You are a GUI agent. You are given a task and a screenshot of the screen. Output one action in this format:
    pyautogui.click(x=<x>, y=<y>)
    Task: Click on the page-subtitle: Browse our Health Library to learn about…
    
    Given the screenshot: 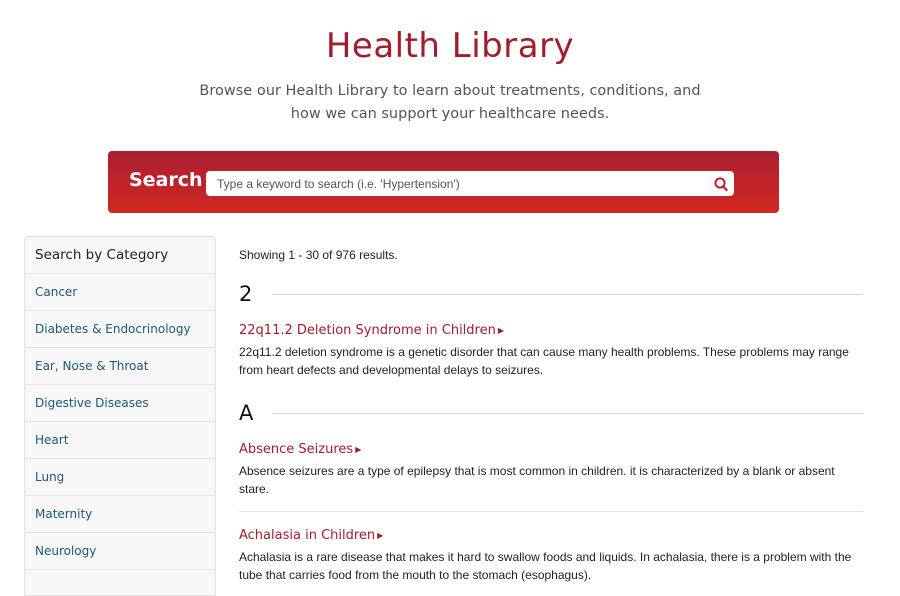 What is the action you would take?
    pyautogui.click(x=450, y=103)
    